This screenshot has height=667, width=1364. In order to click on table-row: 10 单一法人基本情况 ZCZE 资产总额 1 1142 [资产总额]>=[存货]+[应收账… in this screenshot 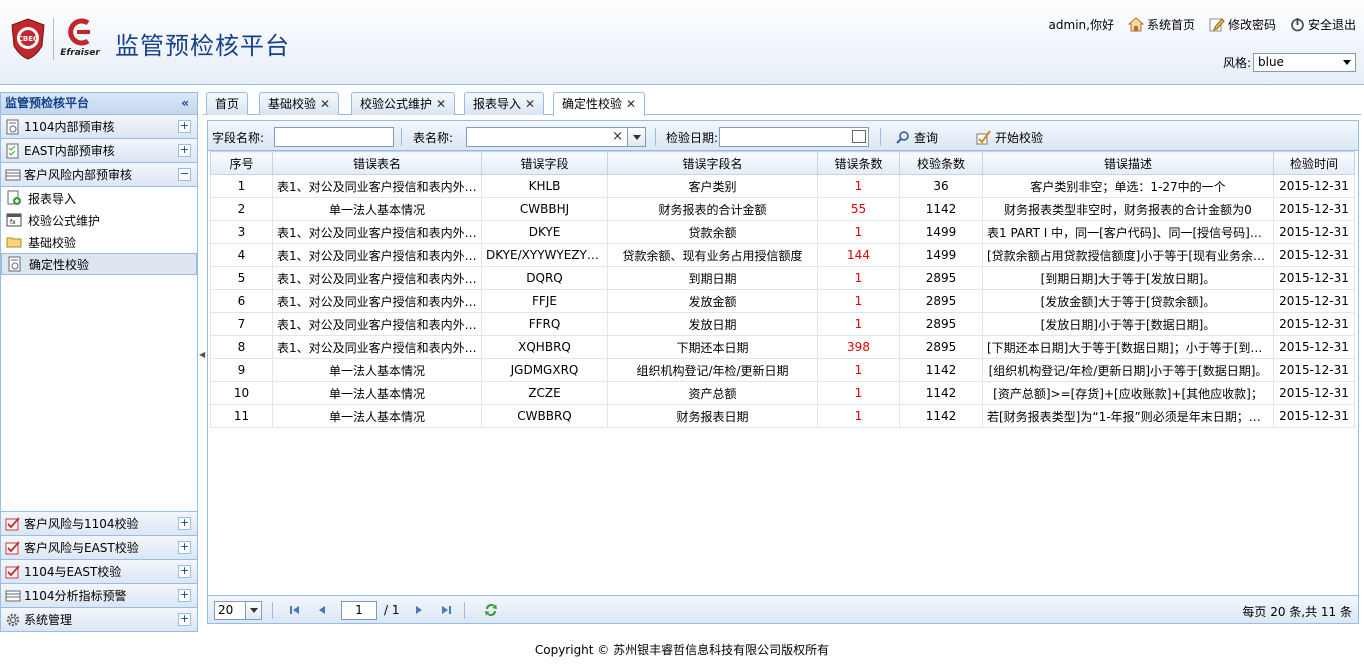, I will do `click(782, 393)`.